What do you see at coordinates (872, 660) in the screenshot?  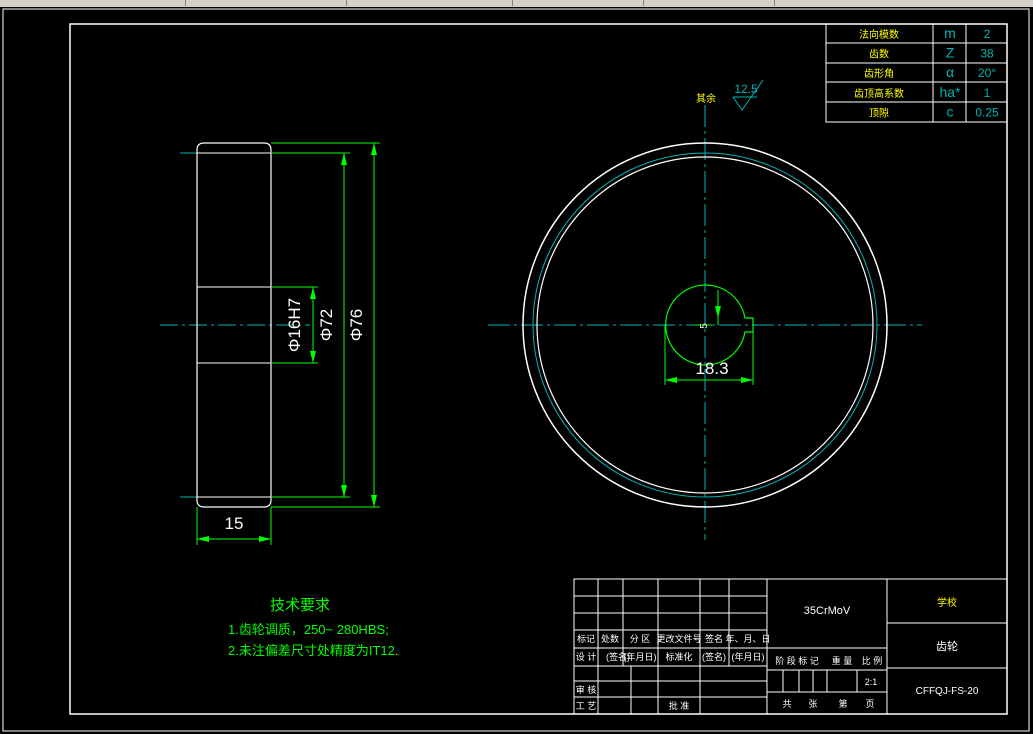 I see `tb-ratio: 比 例` at bounding box center [872, 660].